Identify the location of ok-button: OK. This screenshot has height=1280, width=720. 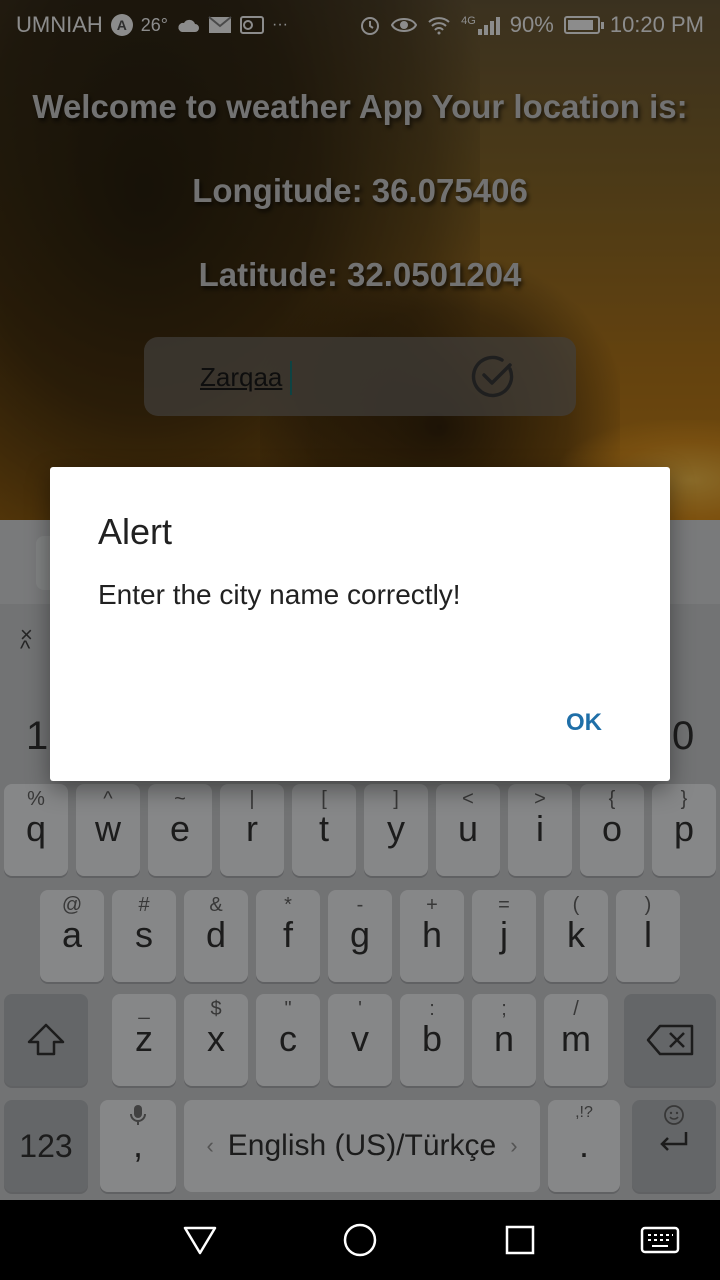
(584, 723).